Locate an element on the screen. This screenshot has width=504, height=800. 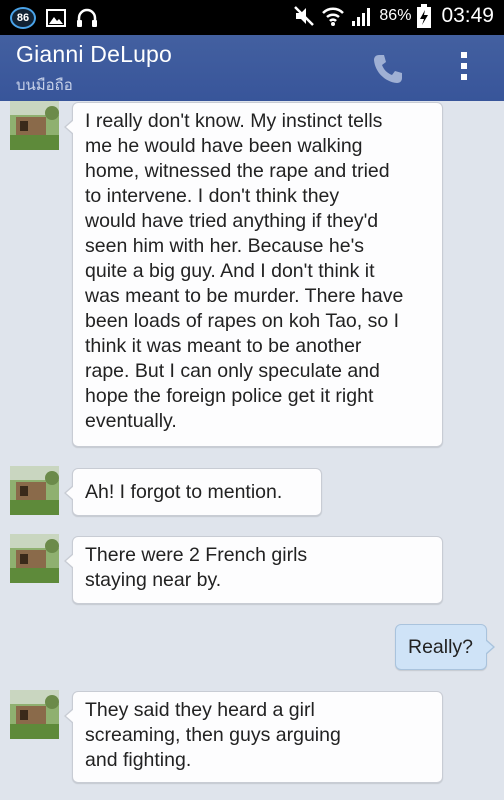
contact-name: Gianni DeLupo is located at coordinates (94, 54).